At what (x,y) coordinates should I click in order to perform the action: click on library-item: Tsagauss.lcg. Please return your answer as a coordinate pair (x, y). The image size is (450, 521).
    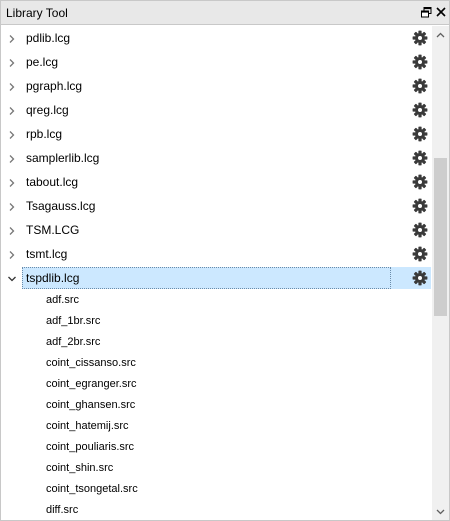
    Looking at the image, I should click on (217, 206).